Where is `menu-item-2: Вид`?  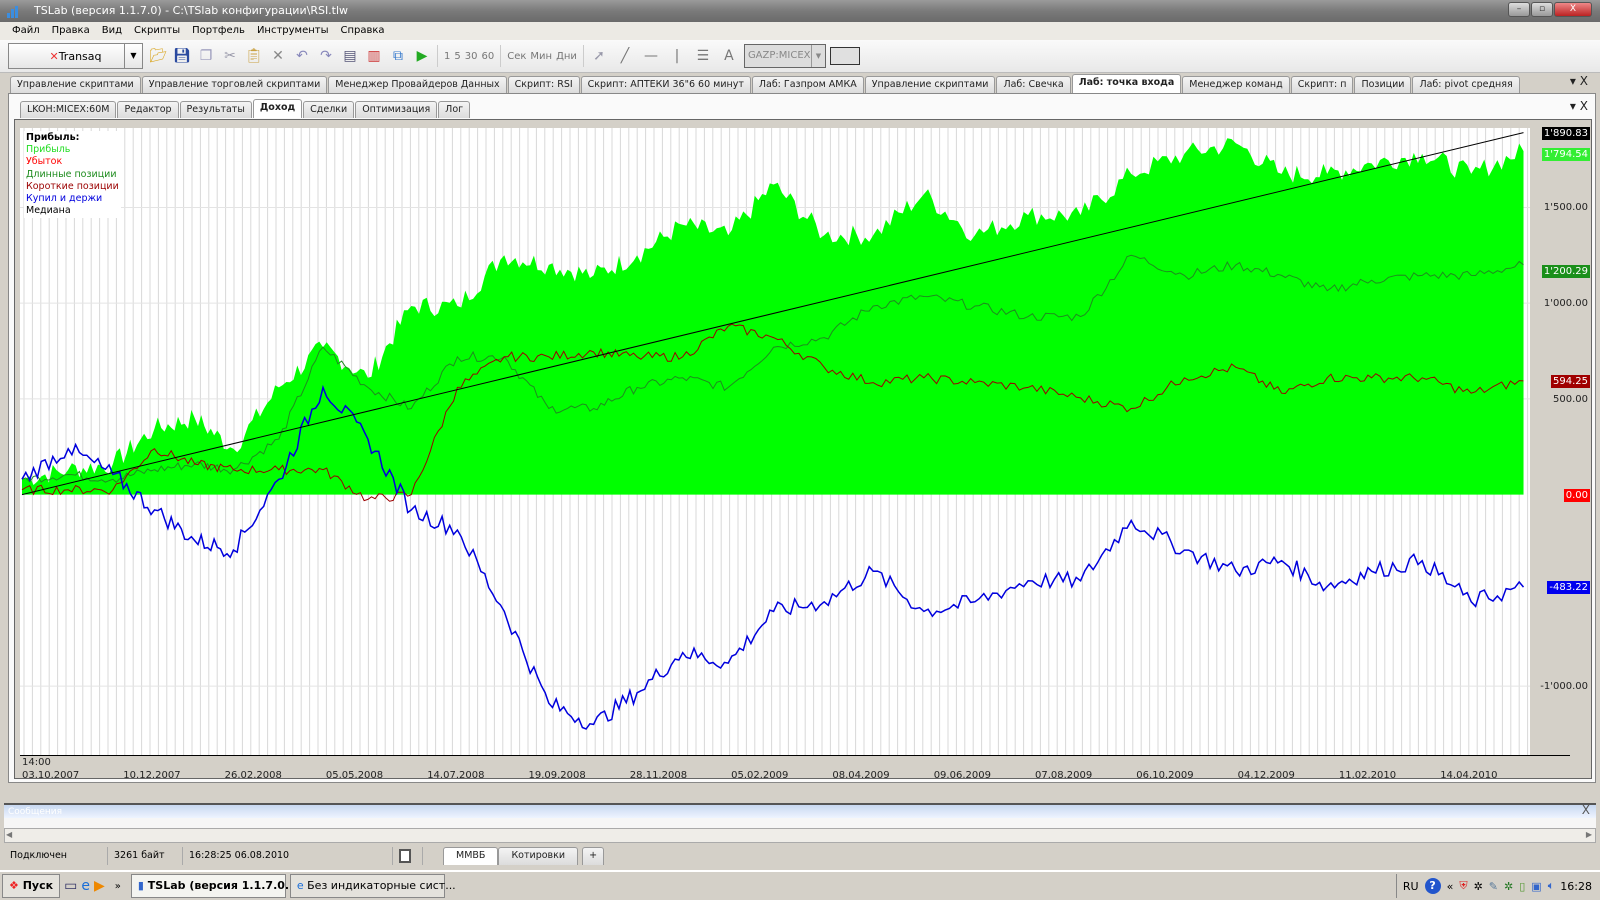 menu-item-2: Вид is located at coordinates (112, 31).